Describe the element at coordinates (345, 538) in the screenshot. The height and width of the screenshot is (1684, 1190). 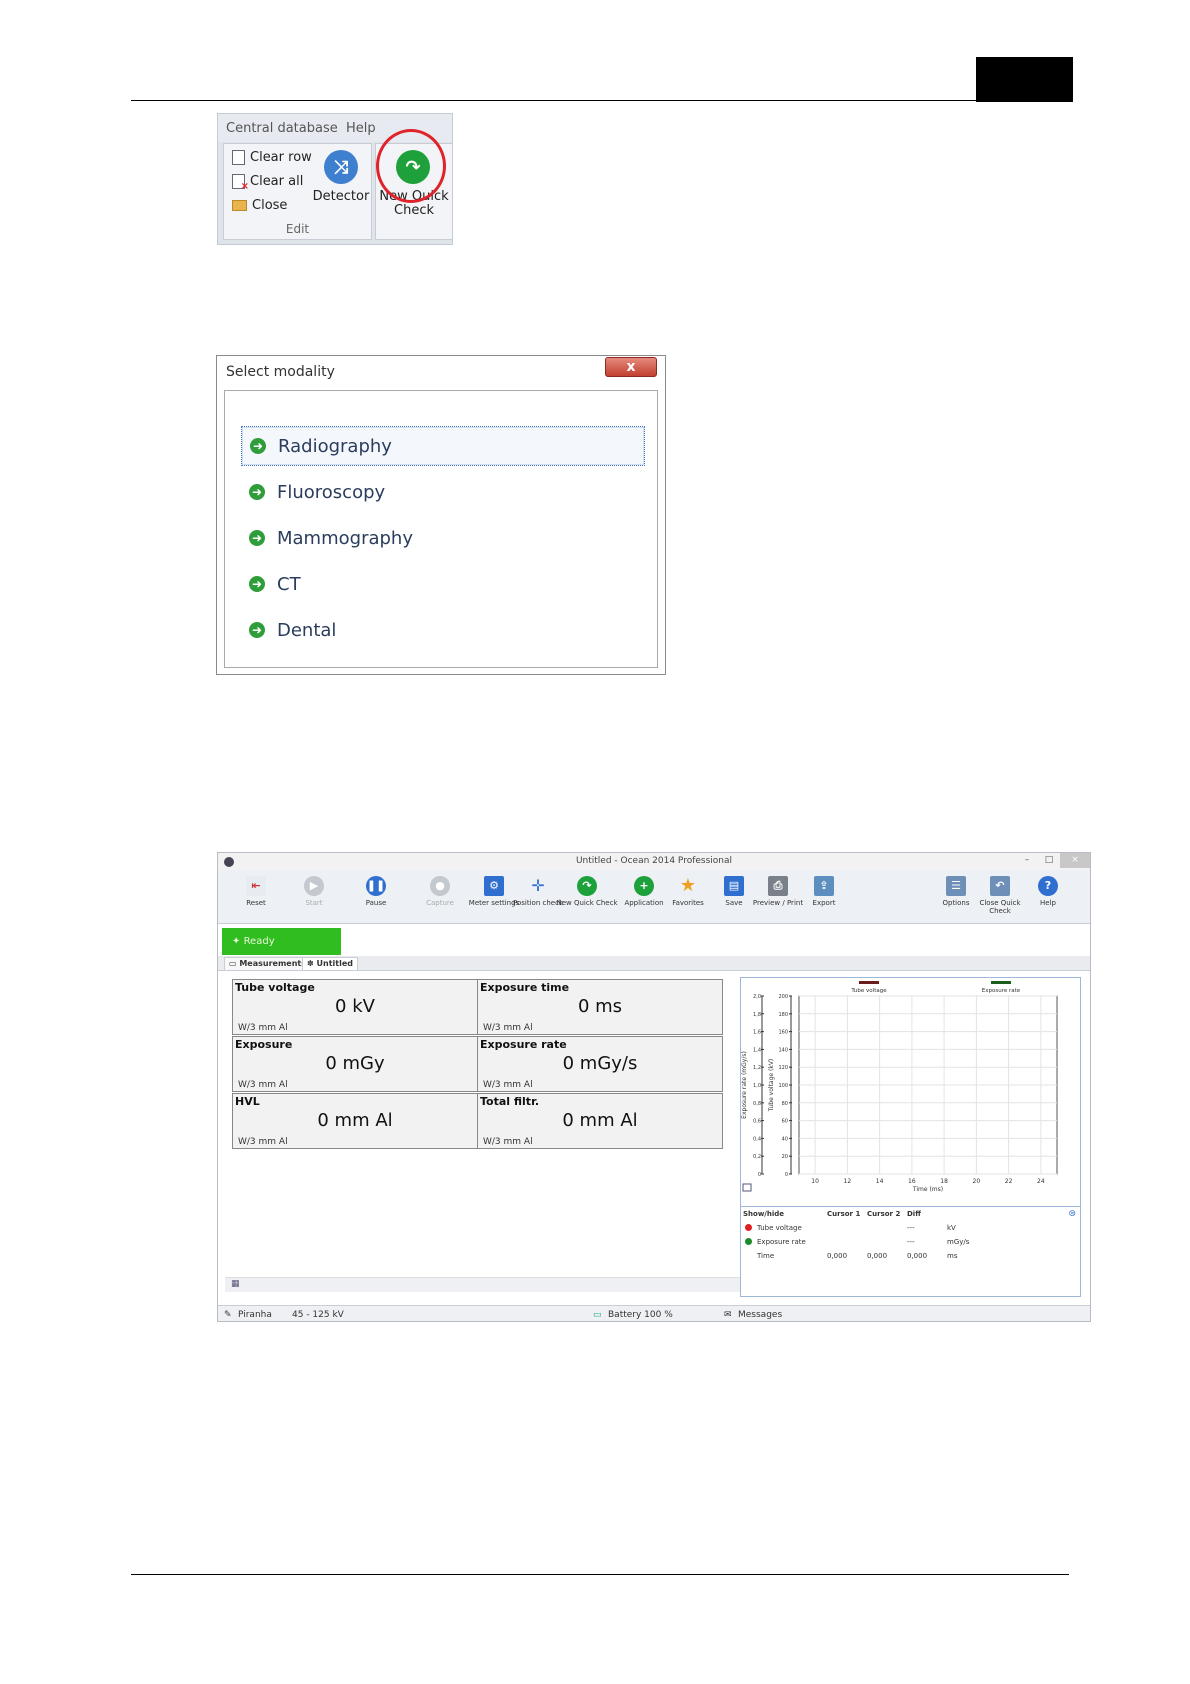
I see `modality-label: Mammography` at that location.